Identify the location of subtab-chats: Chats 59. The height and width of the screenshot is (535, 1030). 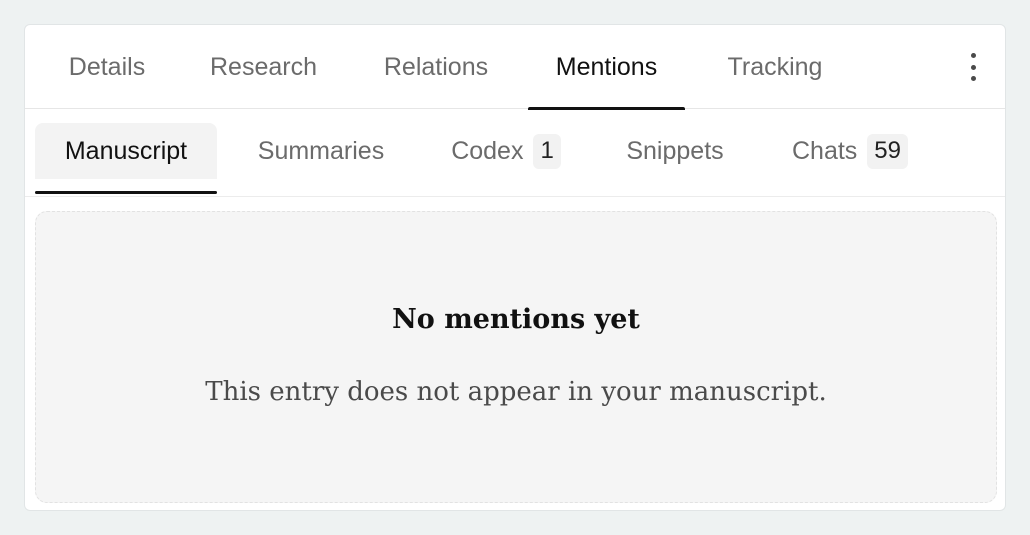
(850, 151).